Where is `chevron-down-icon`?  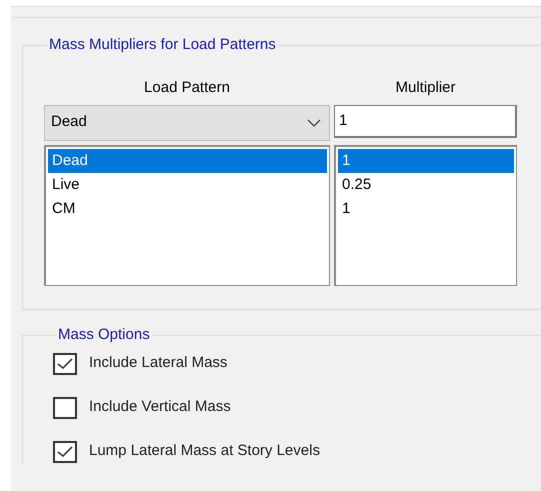 chevron-down-icon is located at coordinates (314, 122).